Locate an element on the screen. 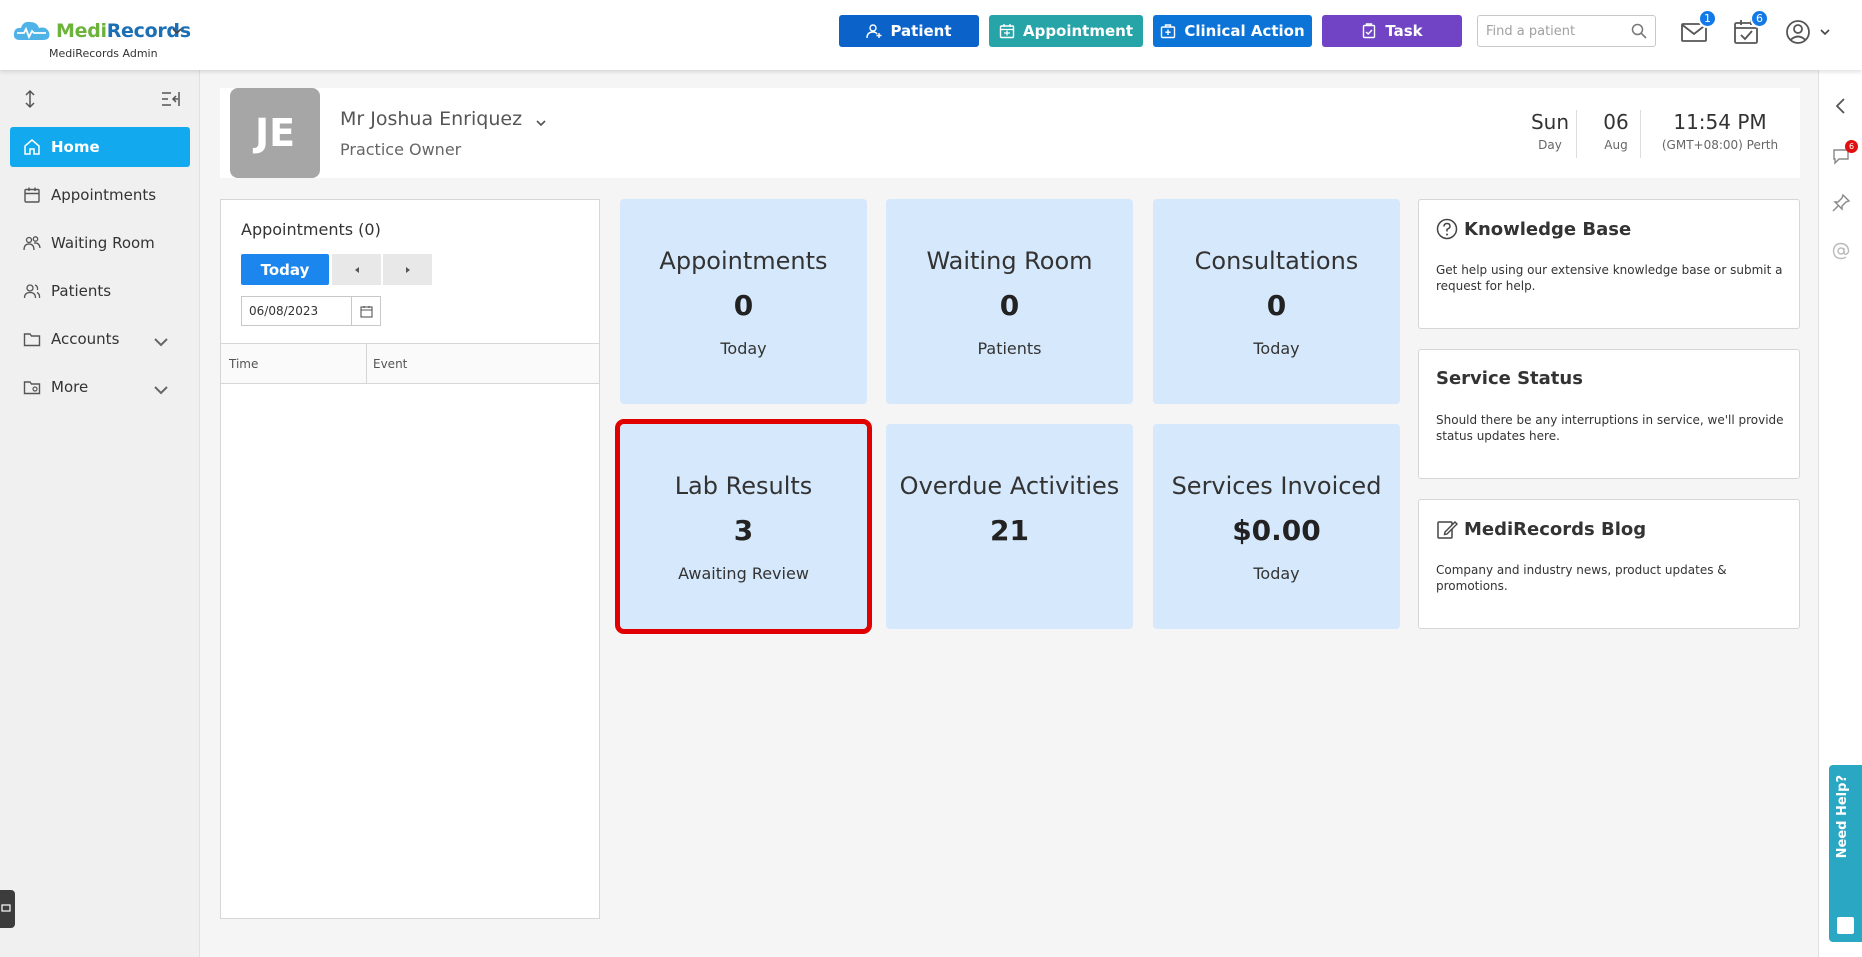  sidebar-item-label: Accounts is located at coordinates (85, 339).